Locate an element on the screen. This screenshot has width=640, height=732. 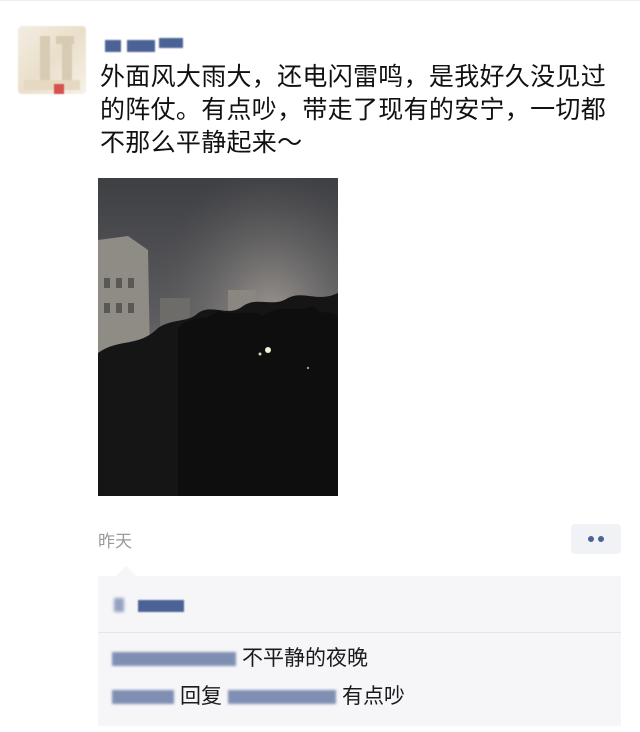
comment-text: 不平静的夜晚 is located at coordinates (305, 658).